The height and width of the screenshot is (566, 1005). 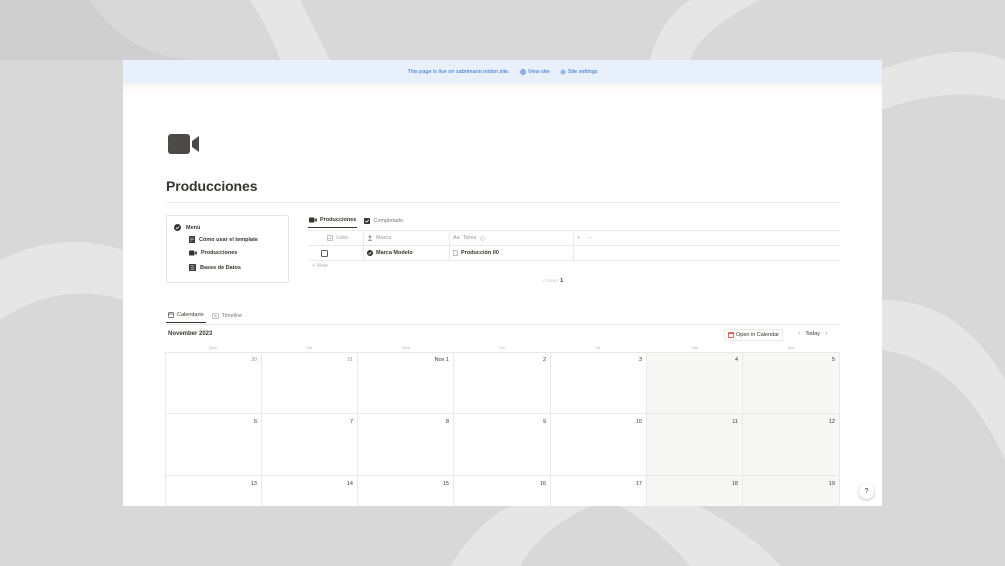 What do you see at coordinates (599, 491) in the screenshot?
I see `calendar-day-cell: 17` at bounding box center [599, 491].